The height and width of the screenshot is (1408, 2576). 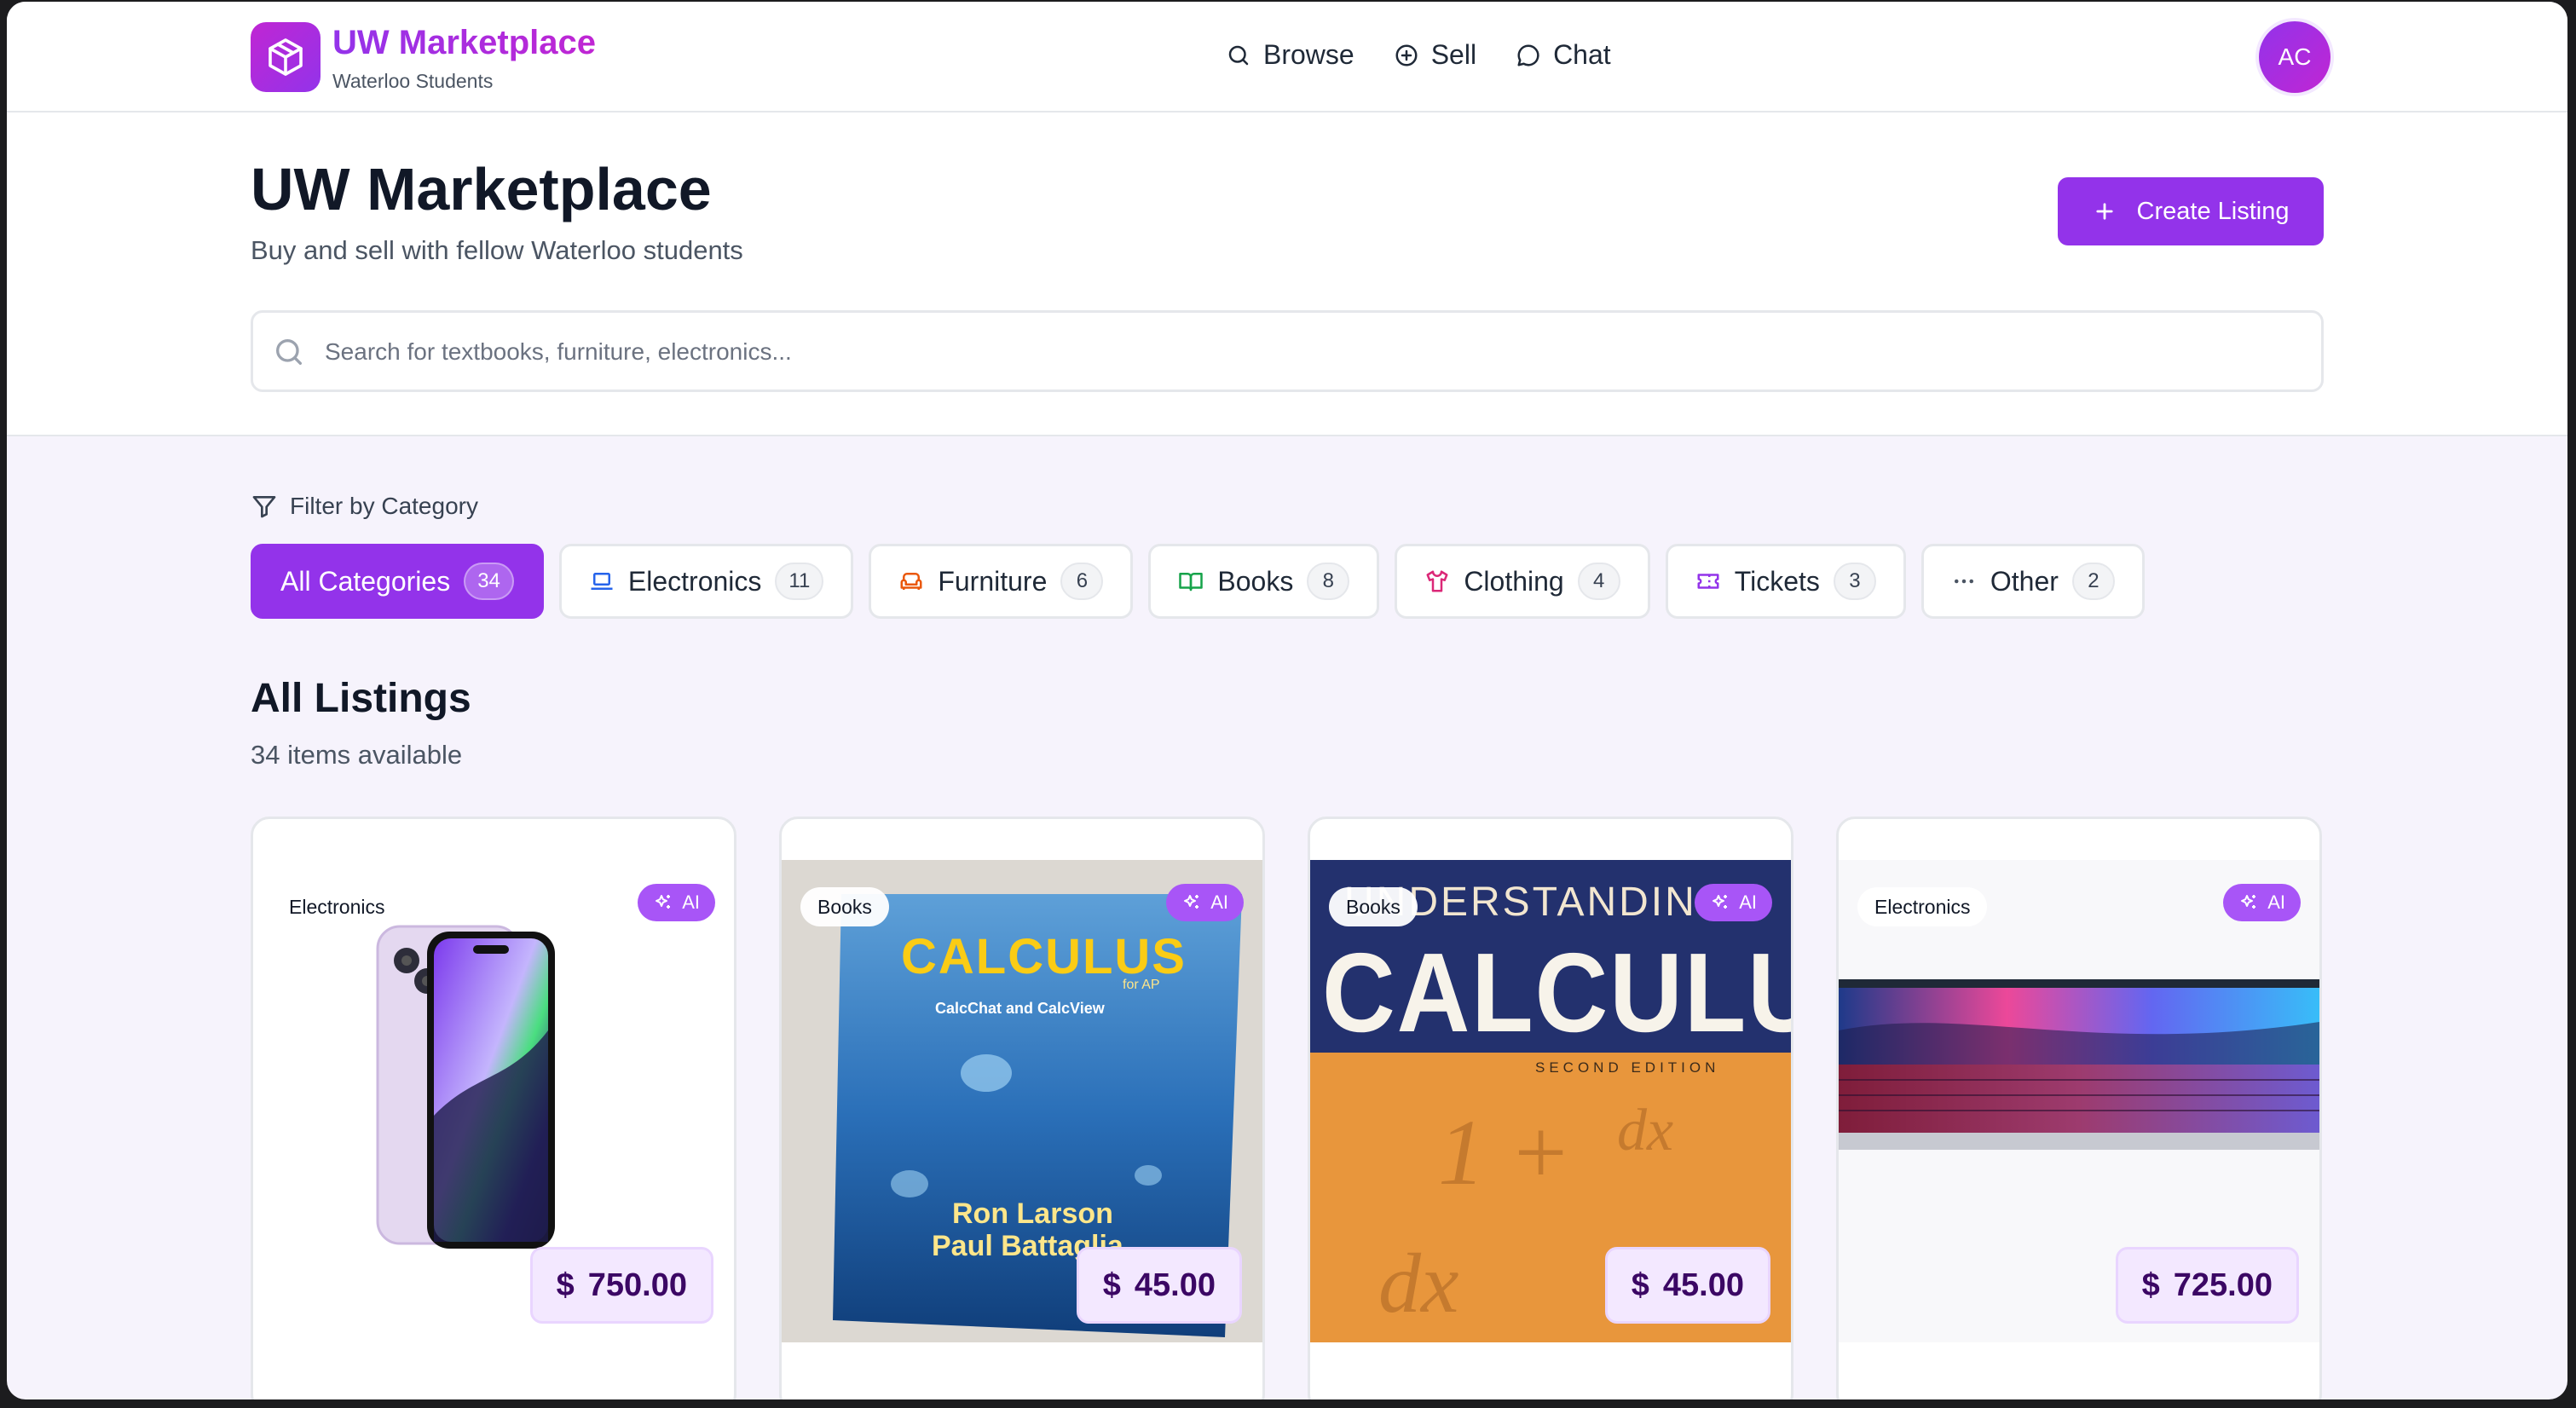 I want to click on search-bar, so click(x=1287, y=351).